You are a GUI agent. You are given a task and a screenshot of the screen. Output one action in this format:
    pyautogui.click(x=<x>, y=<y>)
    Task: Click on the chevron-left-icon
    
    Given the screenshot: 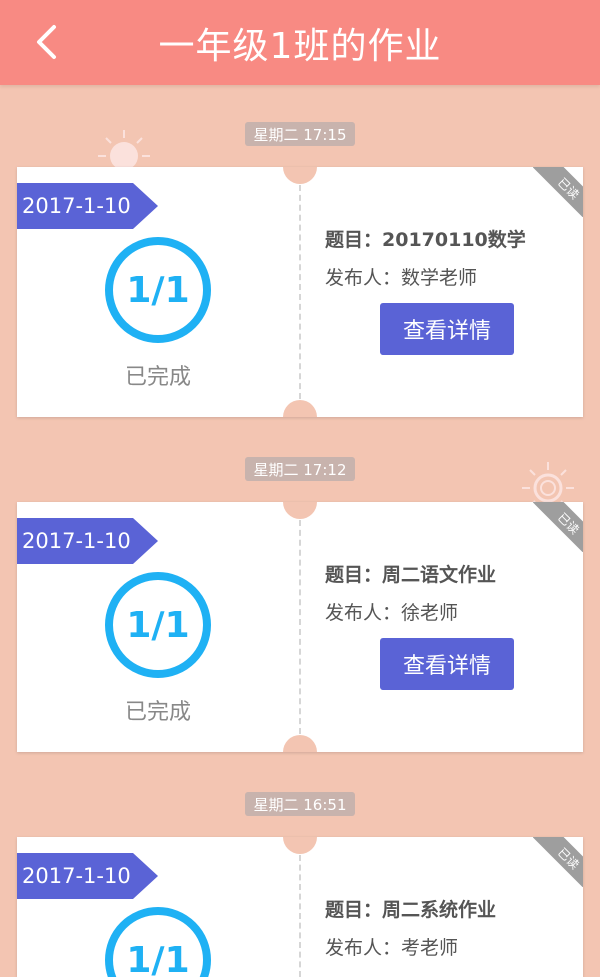 What is the action you would take?
    pyautogui.click(x=46, y=42)
    